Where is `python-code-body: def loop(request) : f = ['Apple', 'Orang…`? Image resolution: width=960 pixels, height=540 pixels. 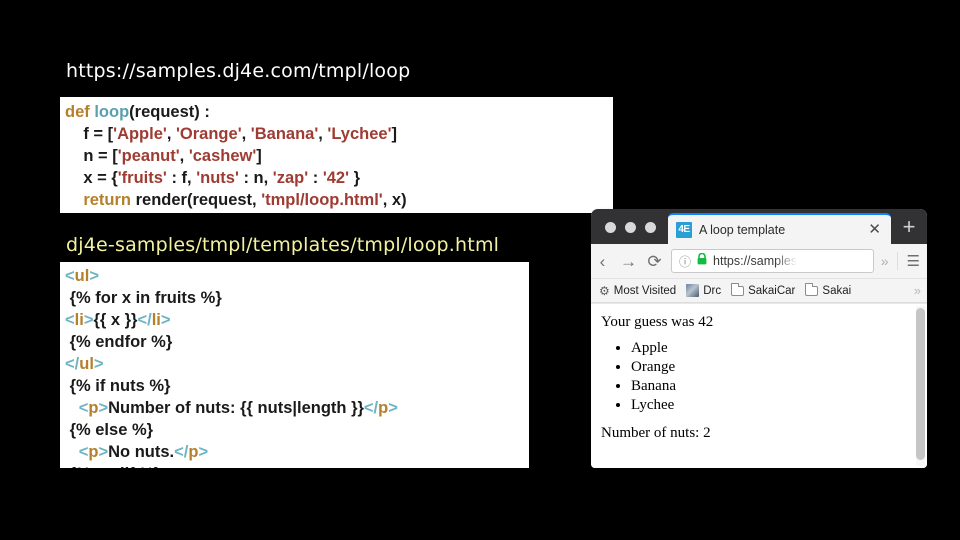
python-code-body: def loop(request) : f = ['Apple', 'Orang… is located at coordinates (336, 154).